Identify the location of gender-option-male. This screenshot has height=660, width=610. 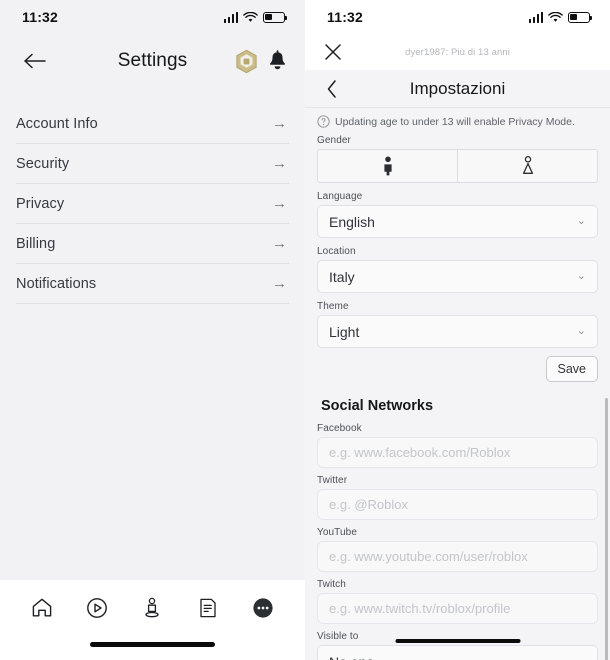
(387, 166).